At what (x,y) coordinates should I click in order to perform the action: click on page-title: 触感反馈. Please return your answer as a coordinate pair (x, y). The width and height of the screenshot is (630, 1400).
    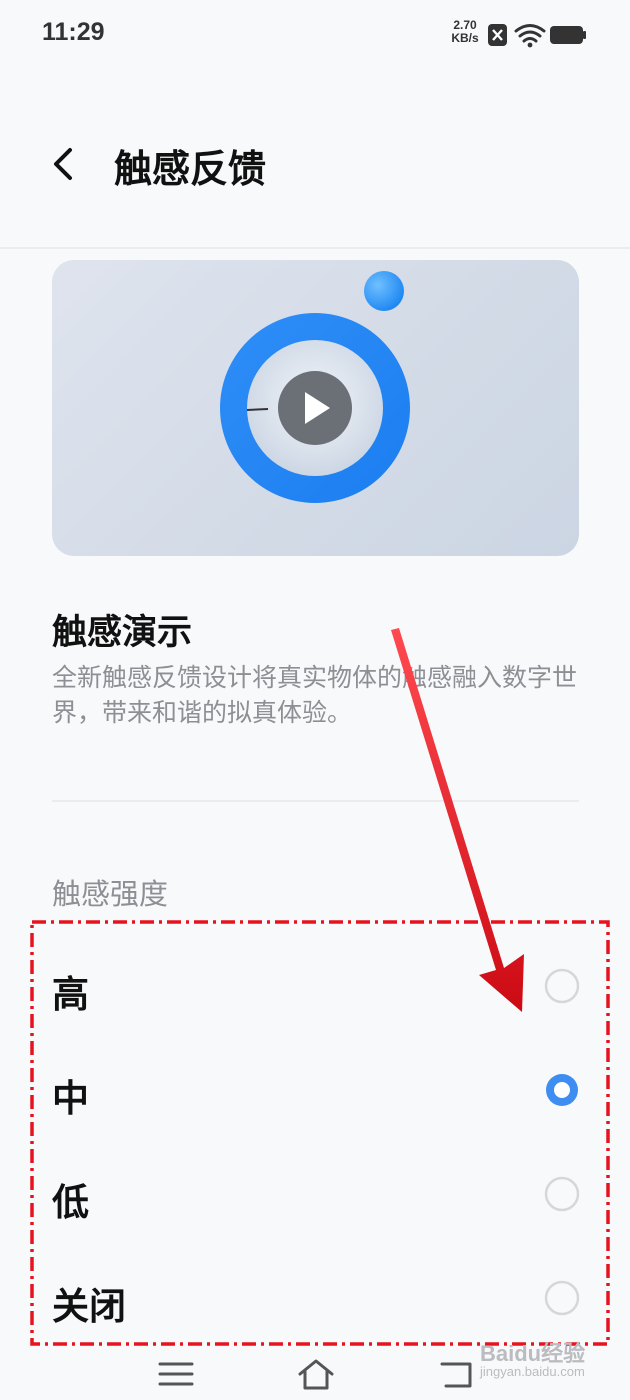
    Looking at the image, I should click on (190, 169).